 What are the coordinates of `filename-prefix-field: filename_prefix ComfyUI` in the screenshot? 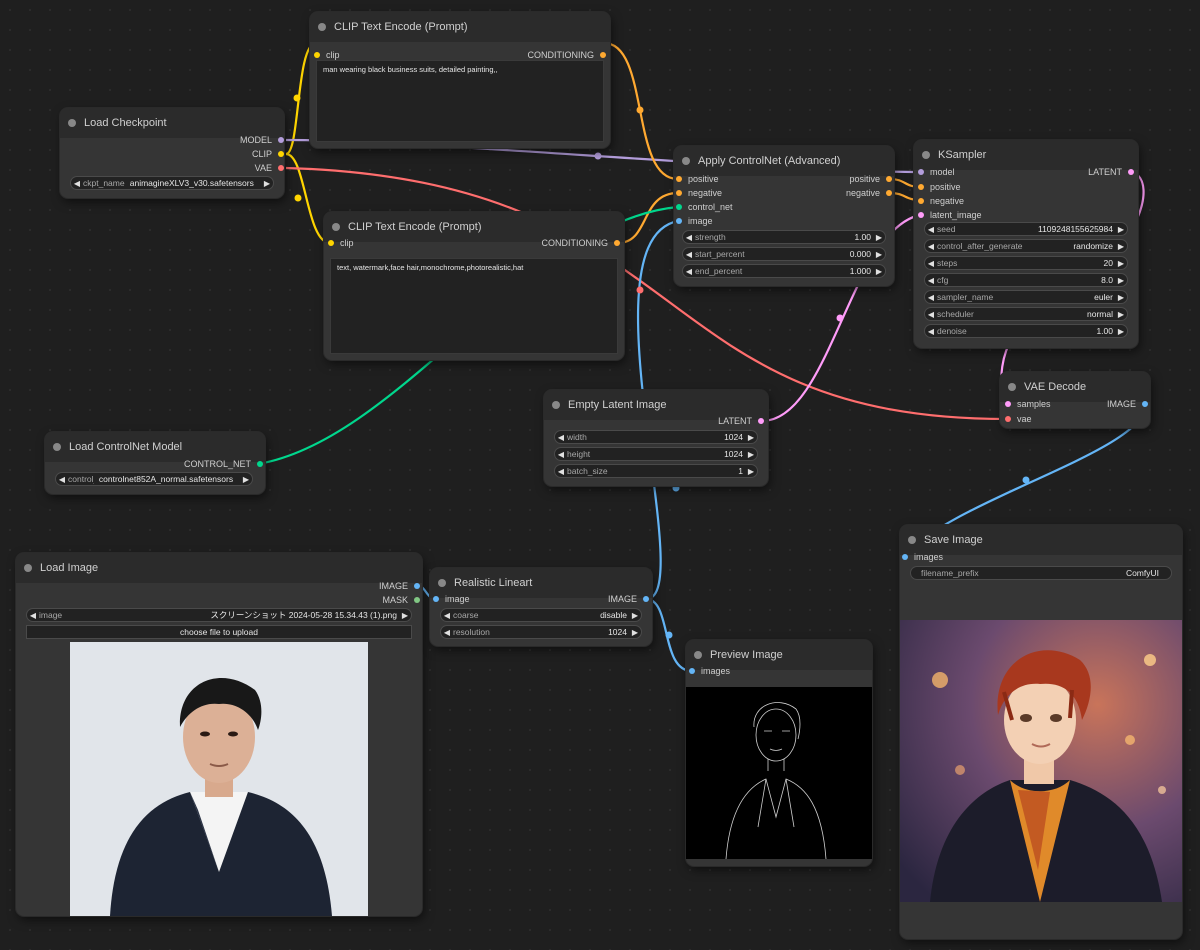 It's located at (1041, 573).